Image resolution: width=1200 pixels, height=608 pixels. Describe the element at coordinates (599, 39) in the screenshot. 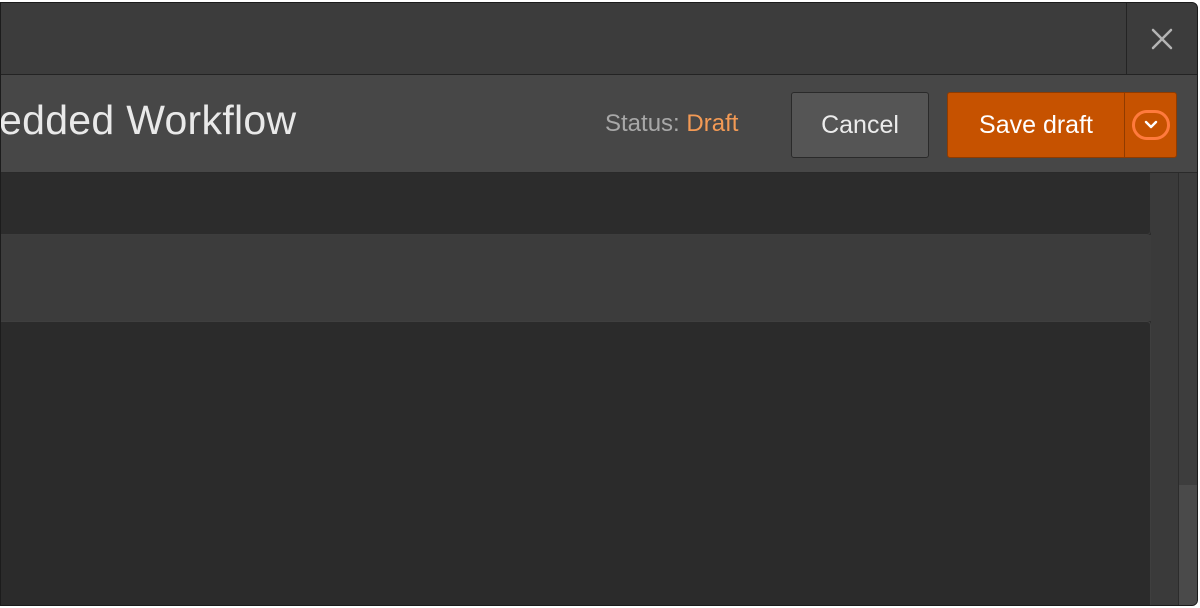

I see `dialog-top-bar` at that location.